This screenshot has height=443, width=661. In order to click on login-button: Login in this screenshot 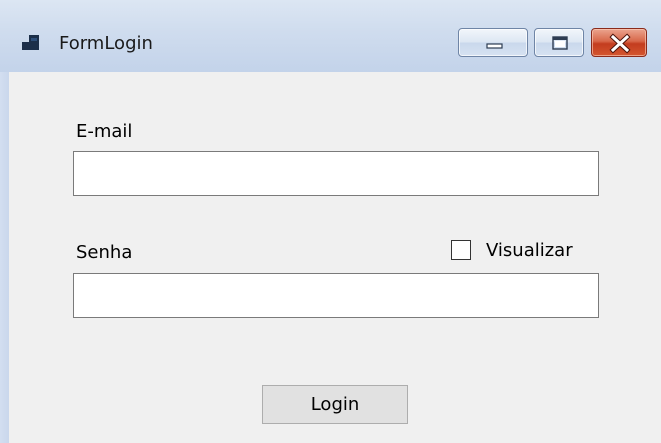, I will do `click(335, 404)`.